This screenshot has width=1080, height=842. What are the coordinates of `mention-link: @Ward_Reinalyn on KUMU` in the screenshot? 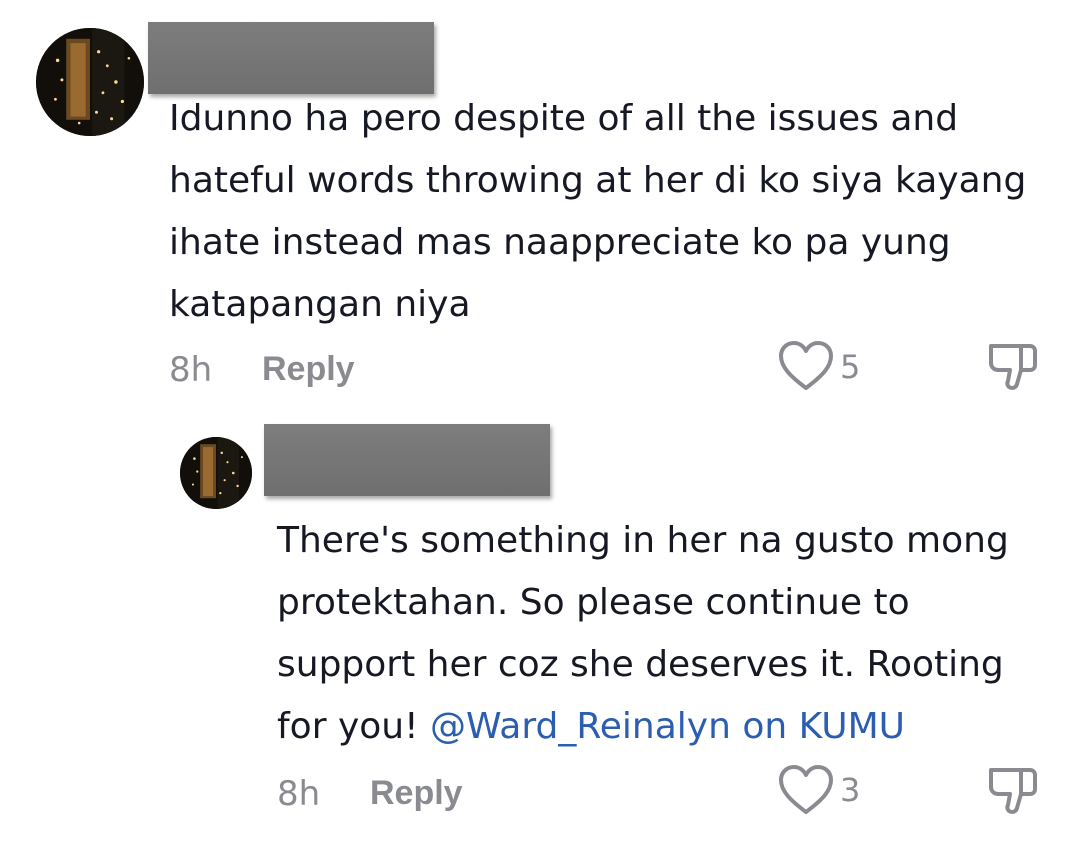 It's located at (667, 726).